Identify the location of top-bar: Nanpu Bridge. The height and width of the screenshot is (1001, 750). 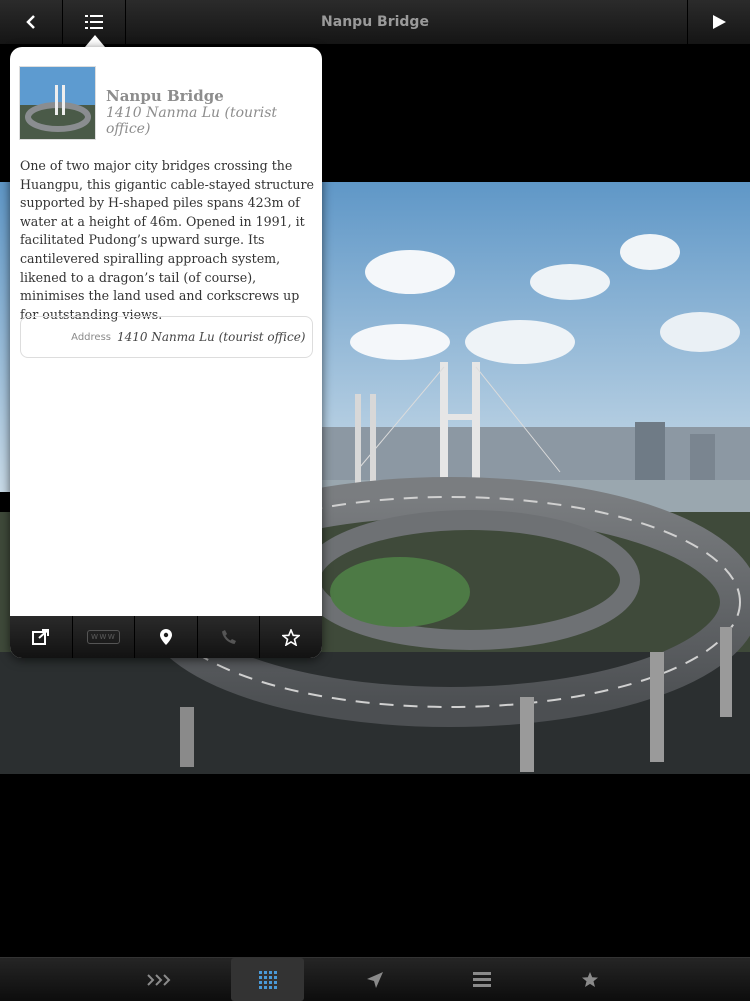
(375, 22).